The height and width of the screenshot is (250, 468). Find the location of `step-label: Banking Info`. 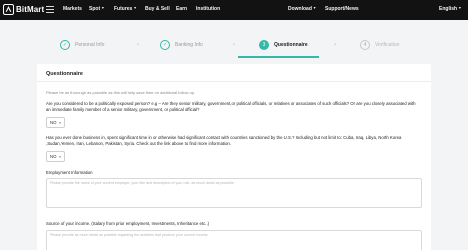

step-label: Banking Info is located at coordinates (189, 45).